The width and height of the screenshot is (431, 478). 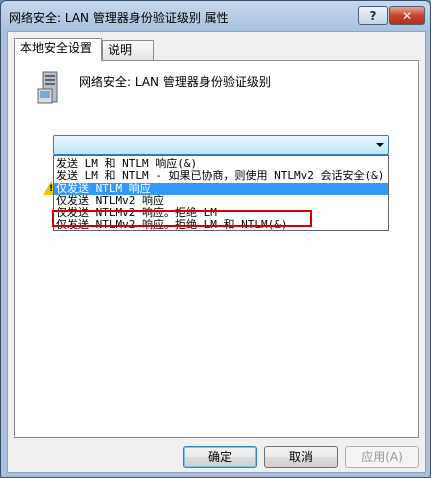 What do you see at coordinates (47, 87) in the screenshot?
I see `server-icon` at bounding box center [47, 87].